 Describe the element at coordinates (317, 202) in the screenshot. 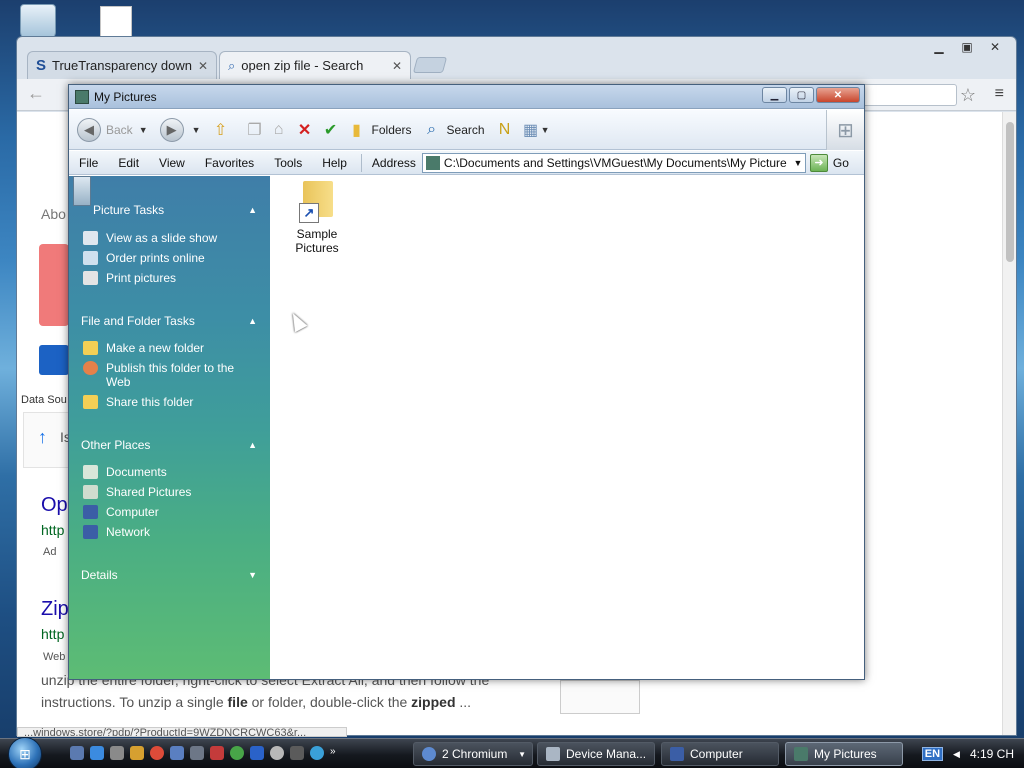

I see `folder-shortcut-icon: ↗` at that location.